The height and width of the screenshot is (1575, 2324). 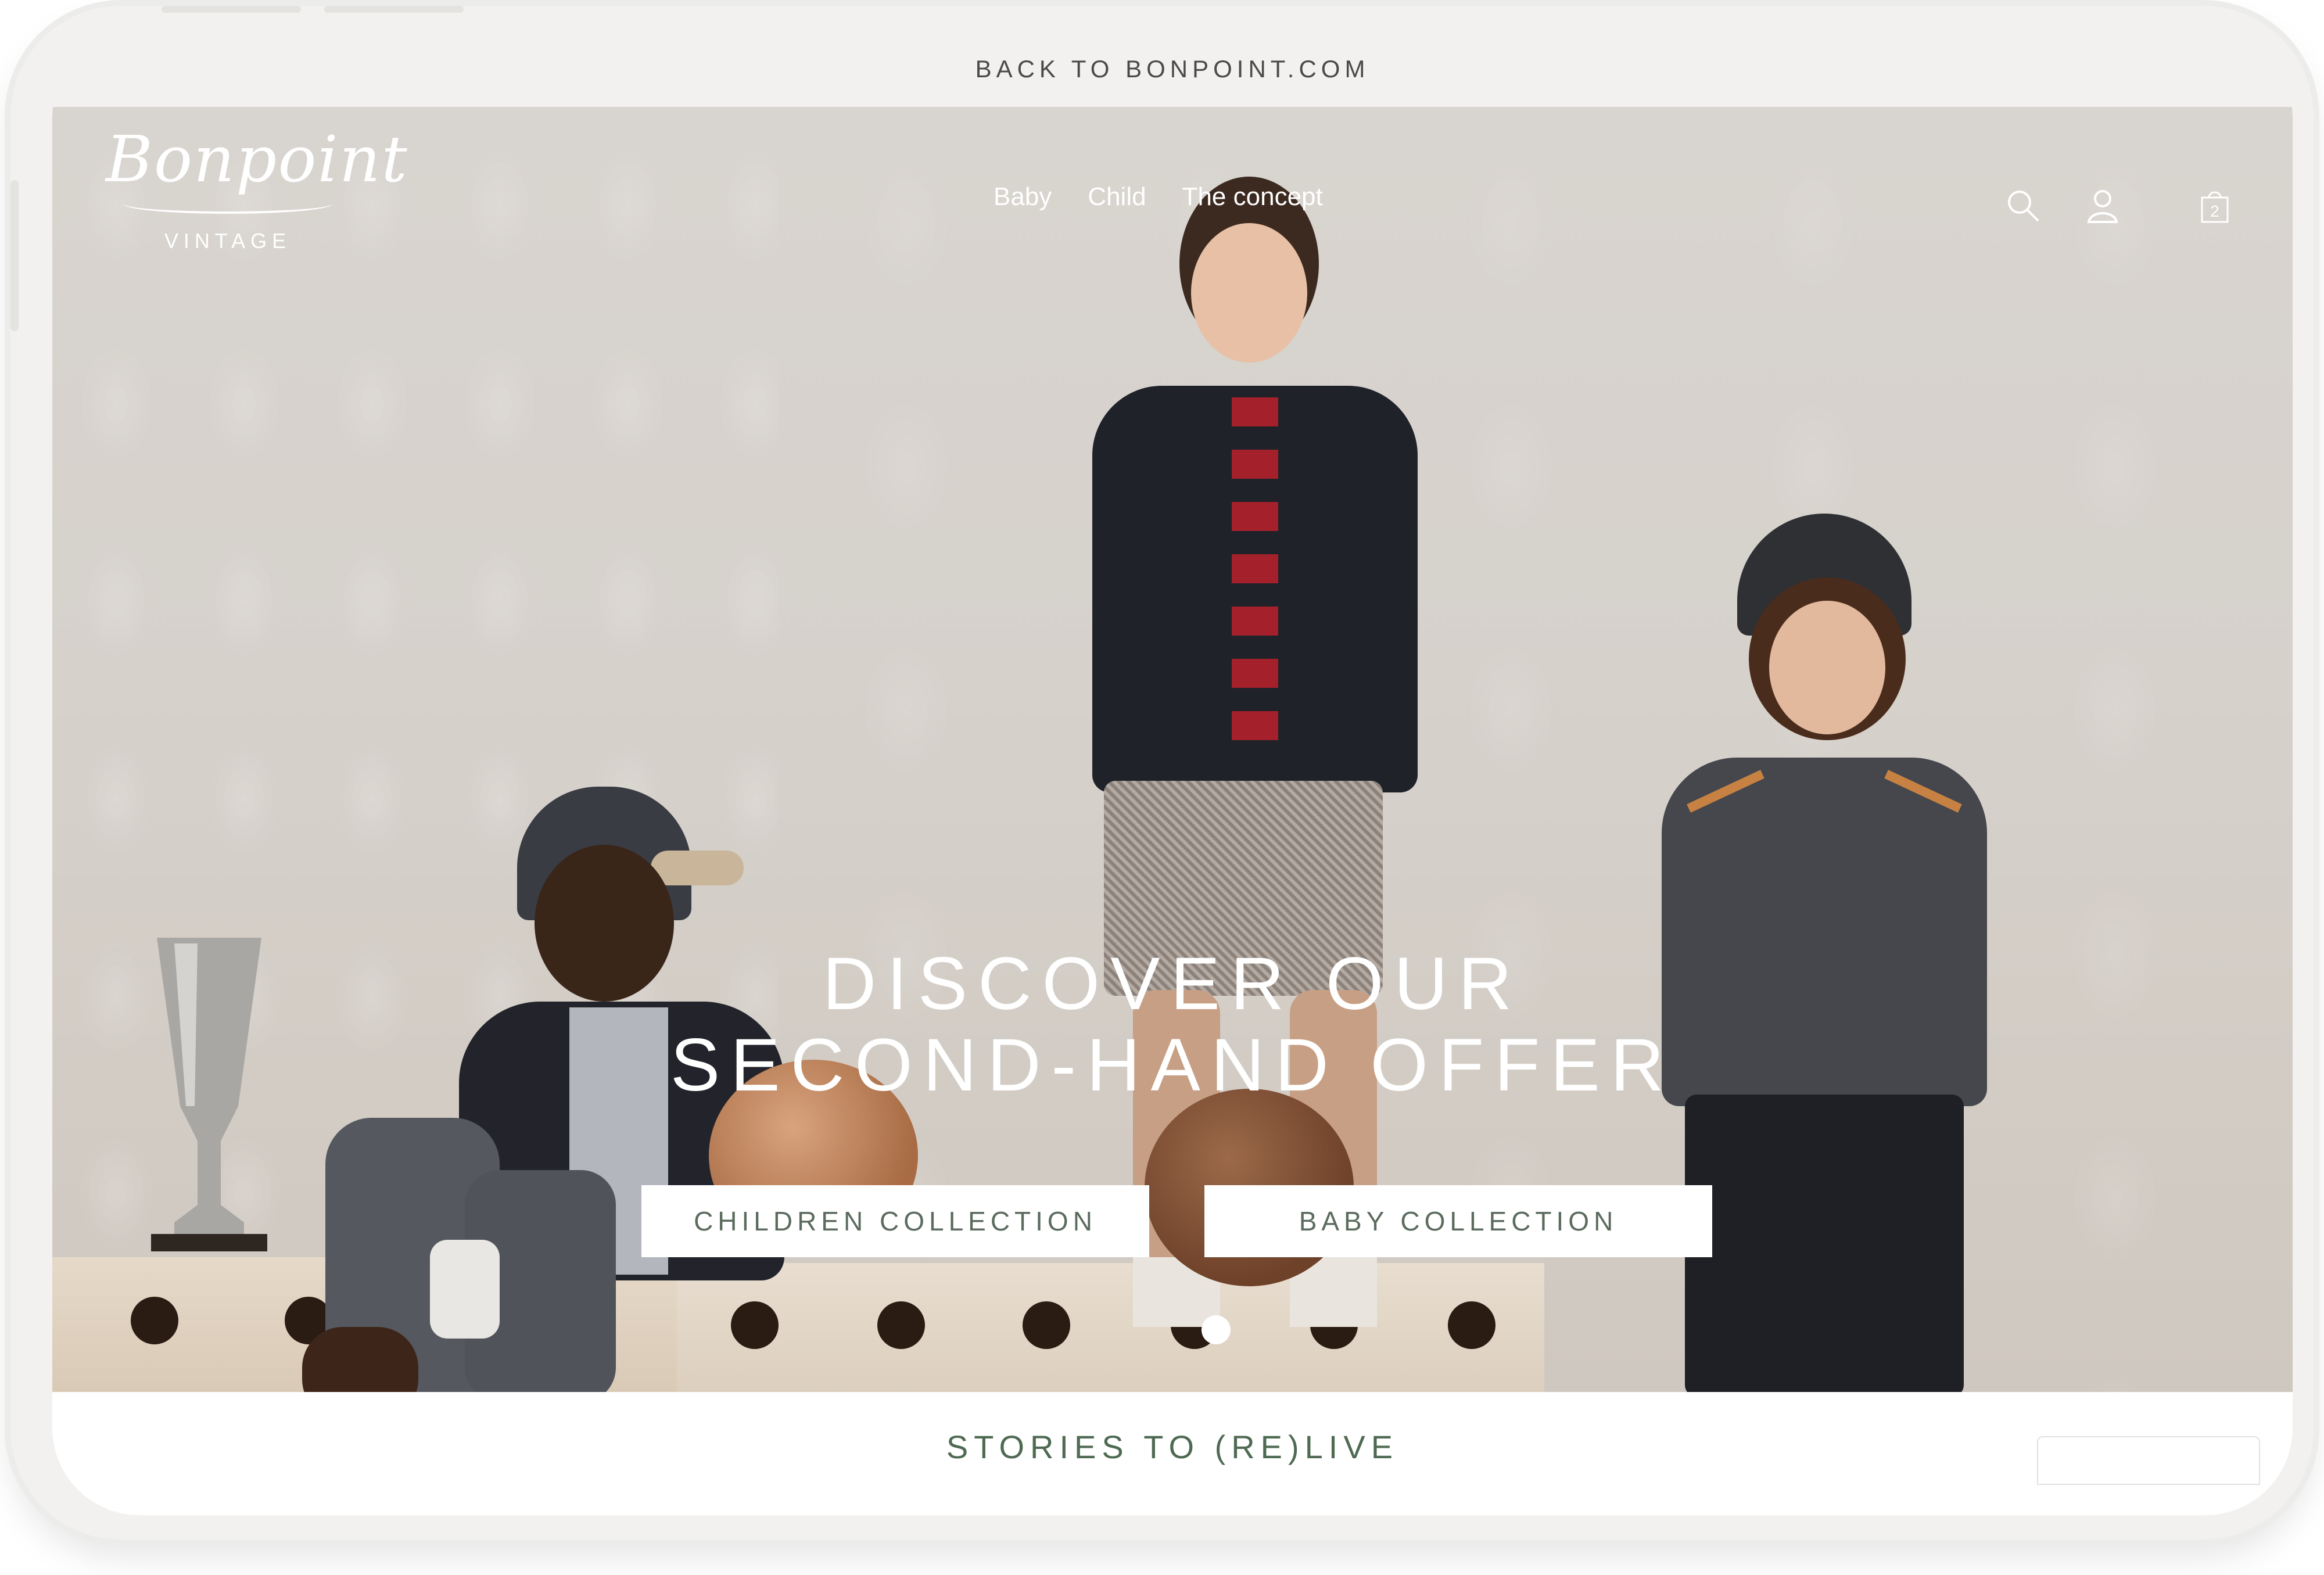 I want to click on main-nav: Baby Child The concept, so click(x=1158, y=196).